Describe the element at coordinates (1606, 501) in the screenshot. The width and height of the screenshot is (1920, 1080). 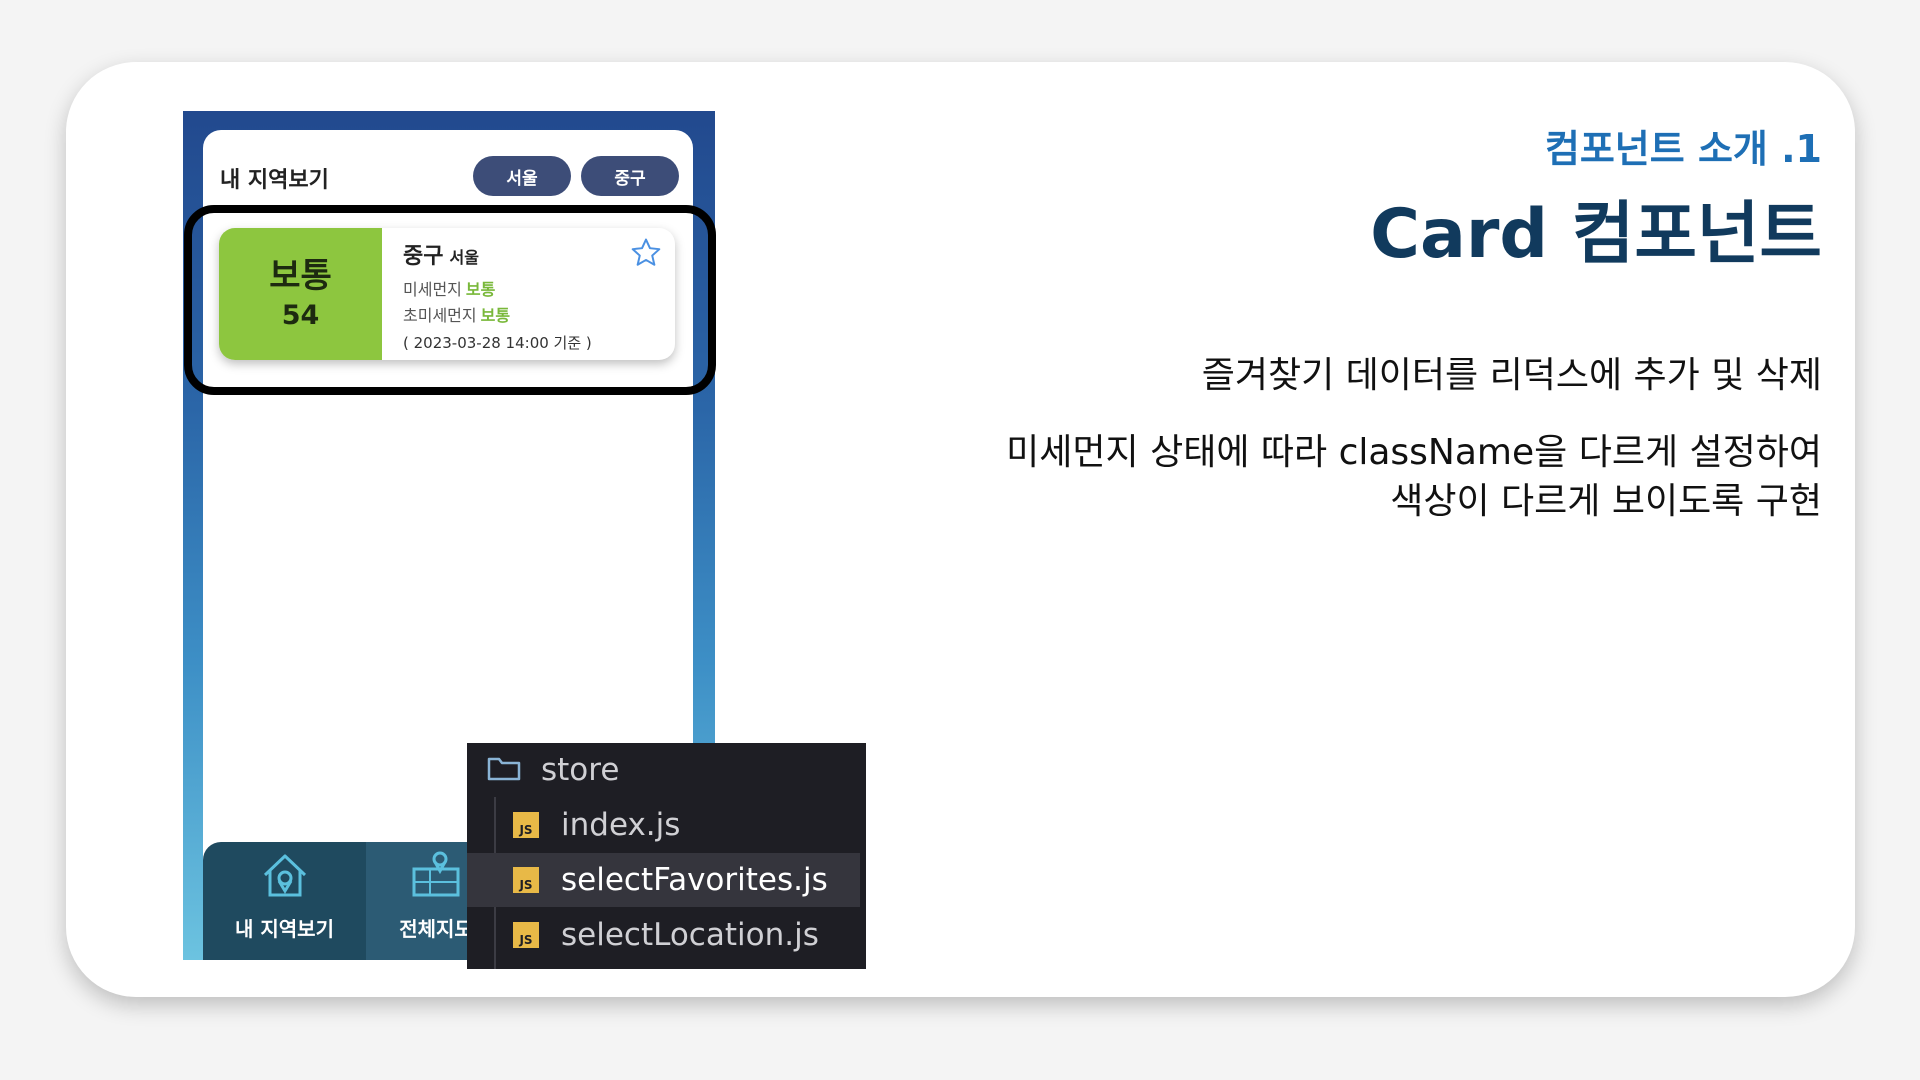
I see `description-2-line-2: 색상이 다르게 보이도록 구현` at that location.